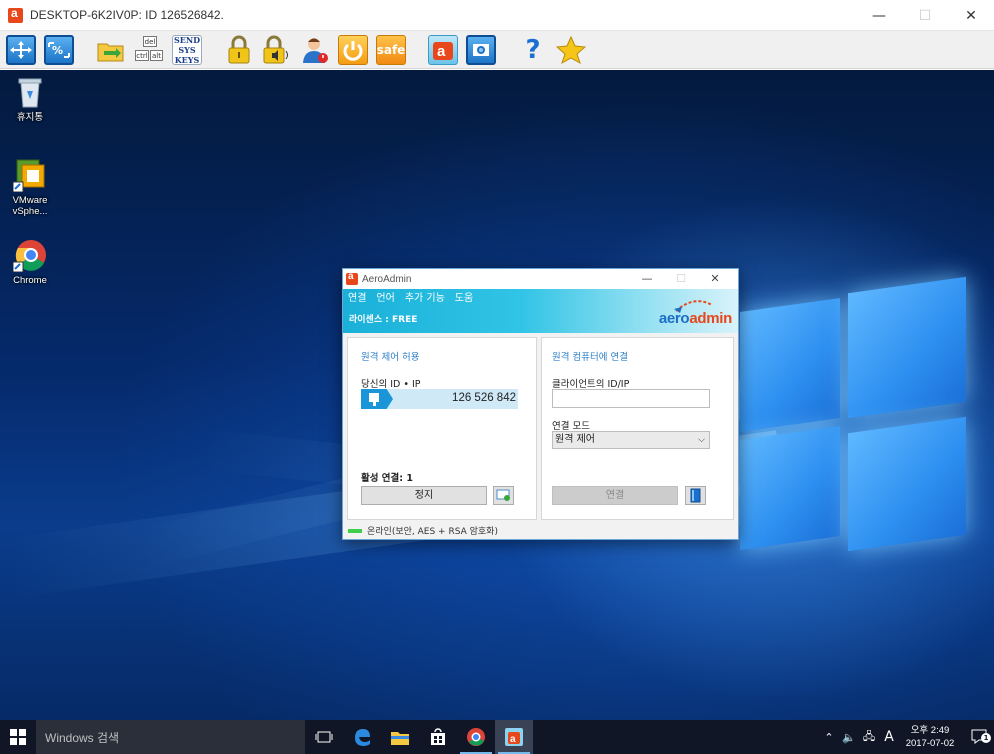 The image size is (994, 754). Describe the element at coordinates (127, 15) in the screenshot. I see `window-title: DESKTOP-6K2IV0P: ID 126526842.` at that location.